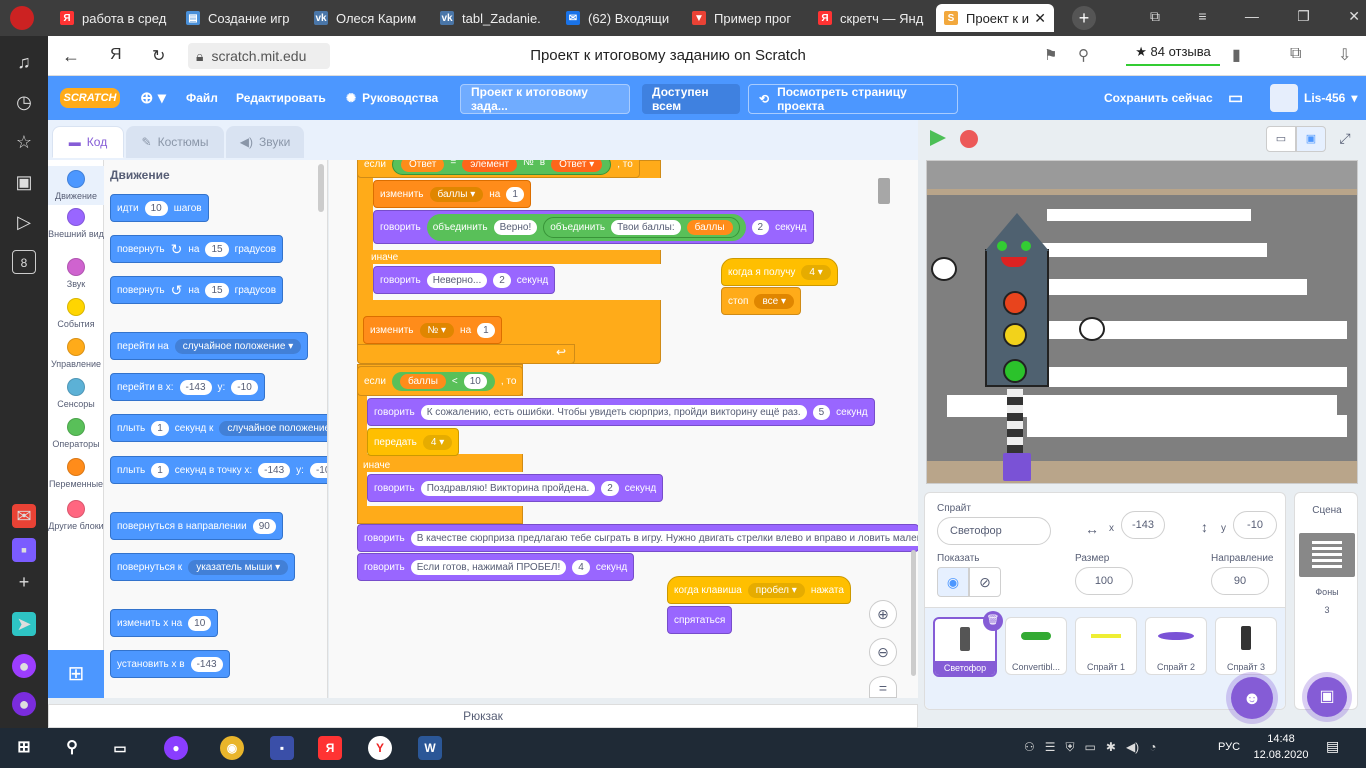 This screenshot has width=1366, height=768. What do you see at coordinates (1252, 18) in the screenshot?
I see `minimize-icon: —` at bounding box center [1252, 18].